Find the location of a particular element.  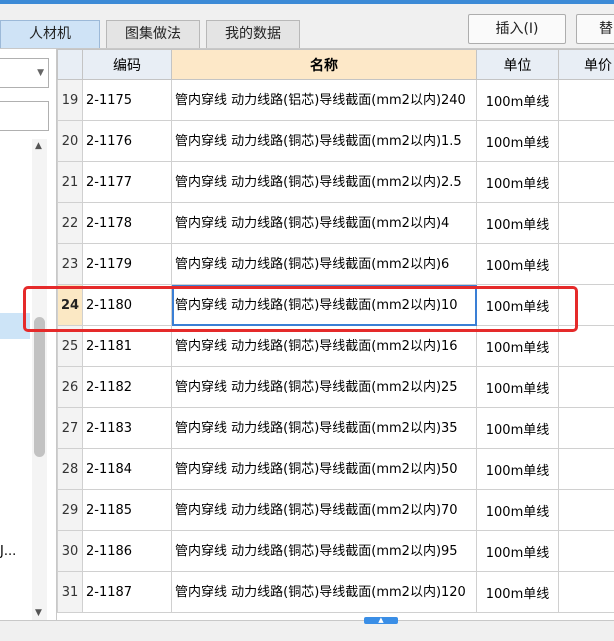

table-row: 262-1182管内穿线 动力线路(铜芯)导线截面(mm2以内)25100m单线 is located at coordinates (336, 387).